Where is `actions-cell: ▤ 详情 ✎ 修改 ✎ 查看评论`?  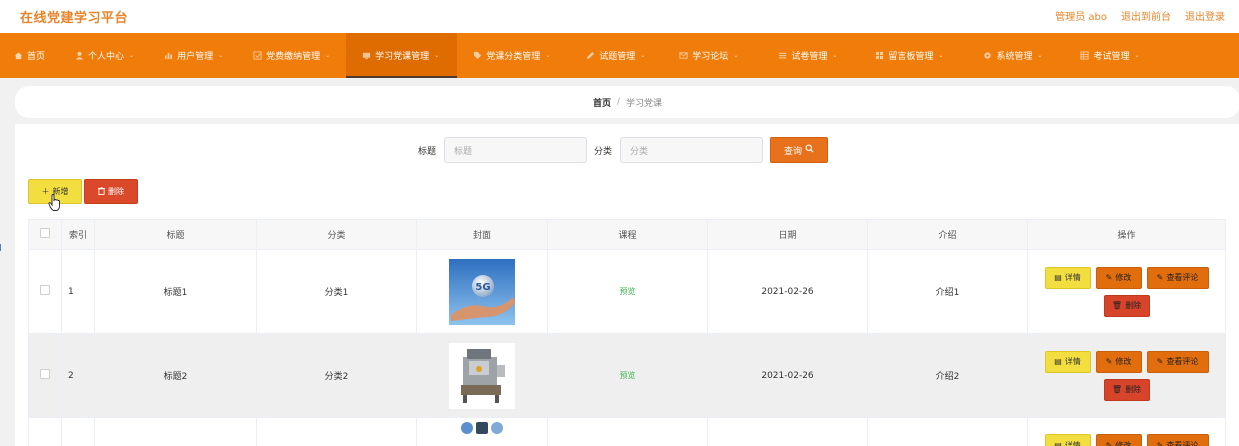 actions-cell: ▤ 详情 ✎ 修改 ✎ 查看评论 is located at coordinates (1126, 431).